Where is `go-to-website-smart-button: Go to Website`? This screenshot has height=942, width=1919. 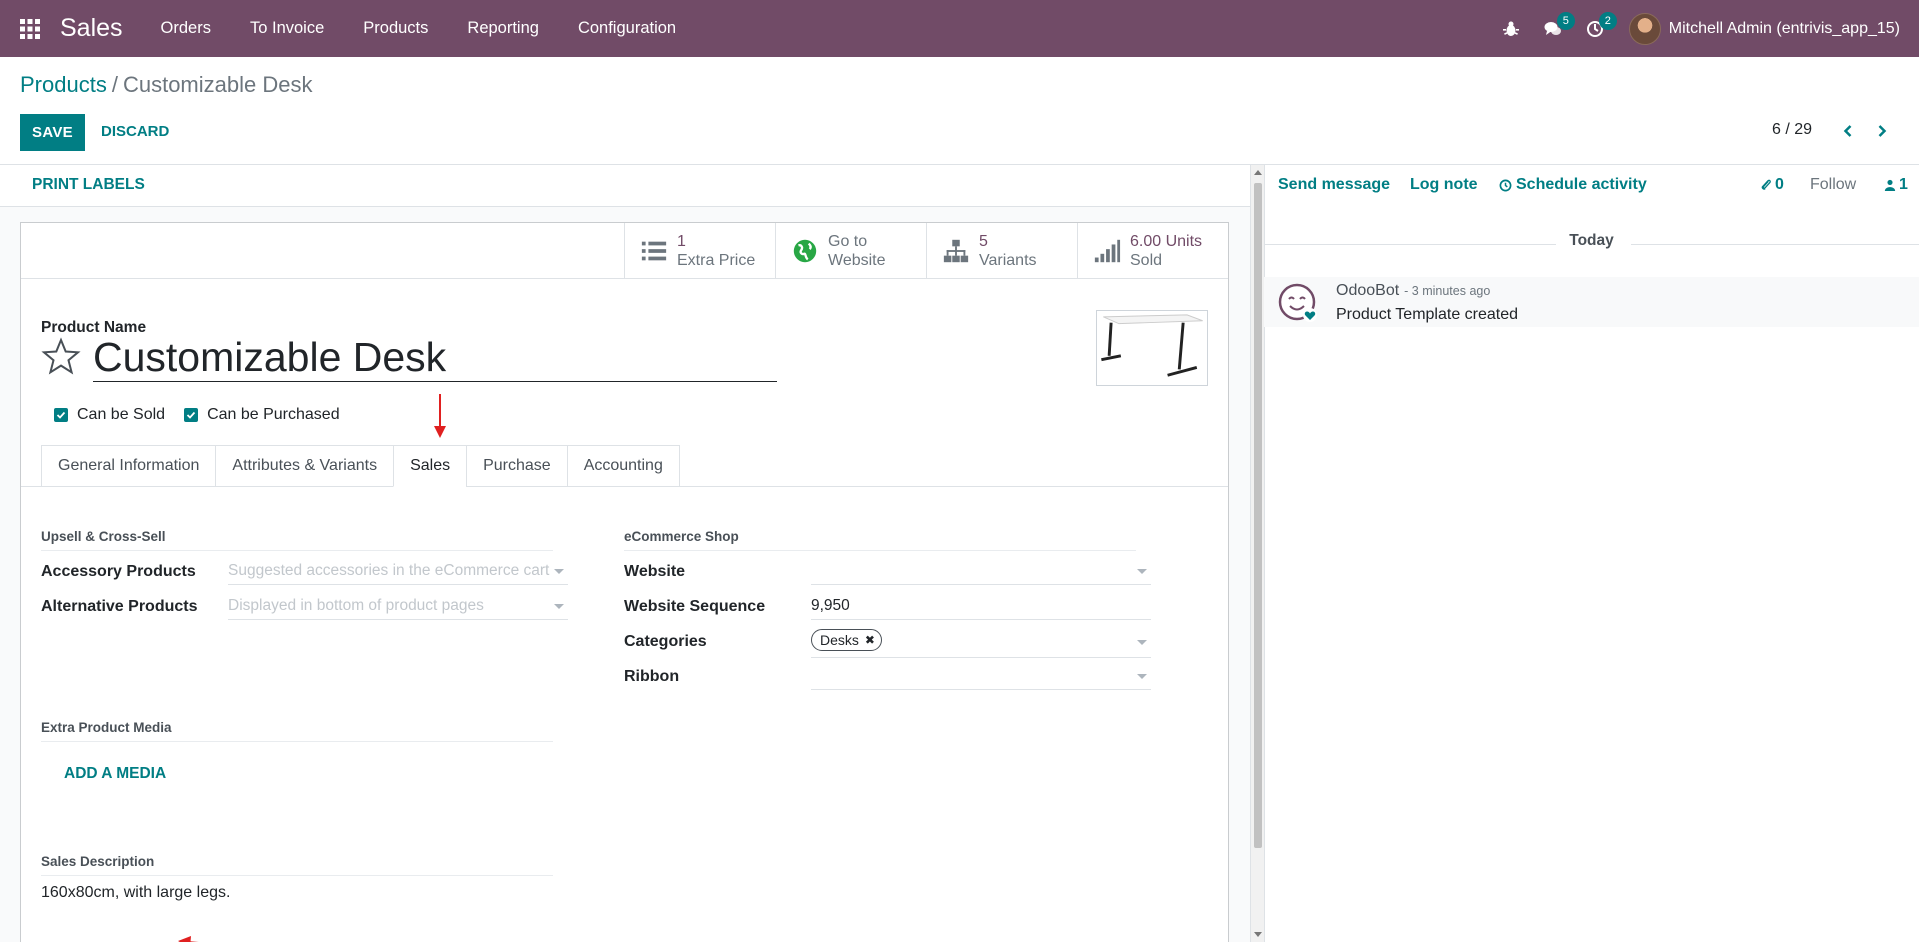
go-to-website-smart-button: Go to Website is located at coordinates (850, 250).